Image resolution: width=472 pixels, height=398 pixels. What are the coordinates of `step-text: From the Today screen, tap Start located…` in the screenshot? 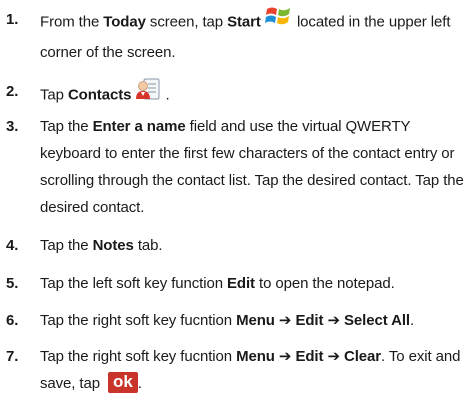 It's located at (253, 36).